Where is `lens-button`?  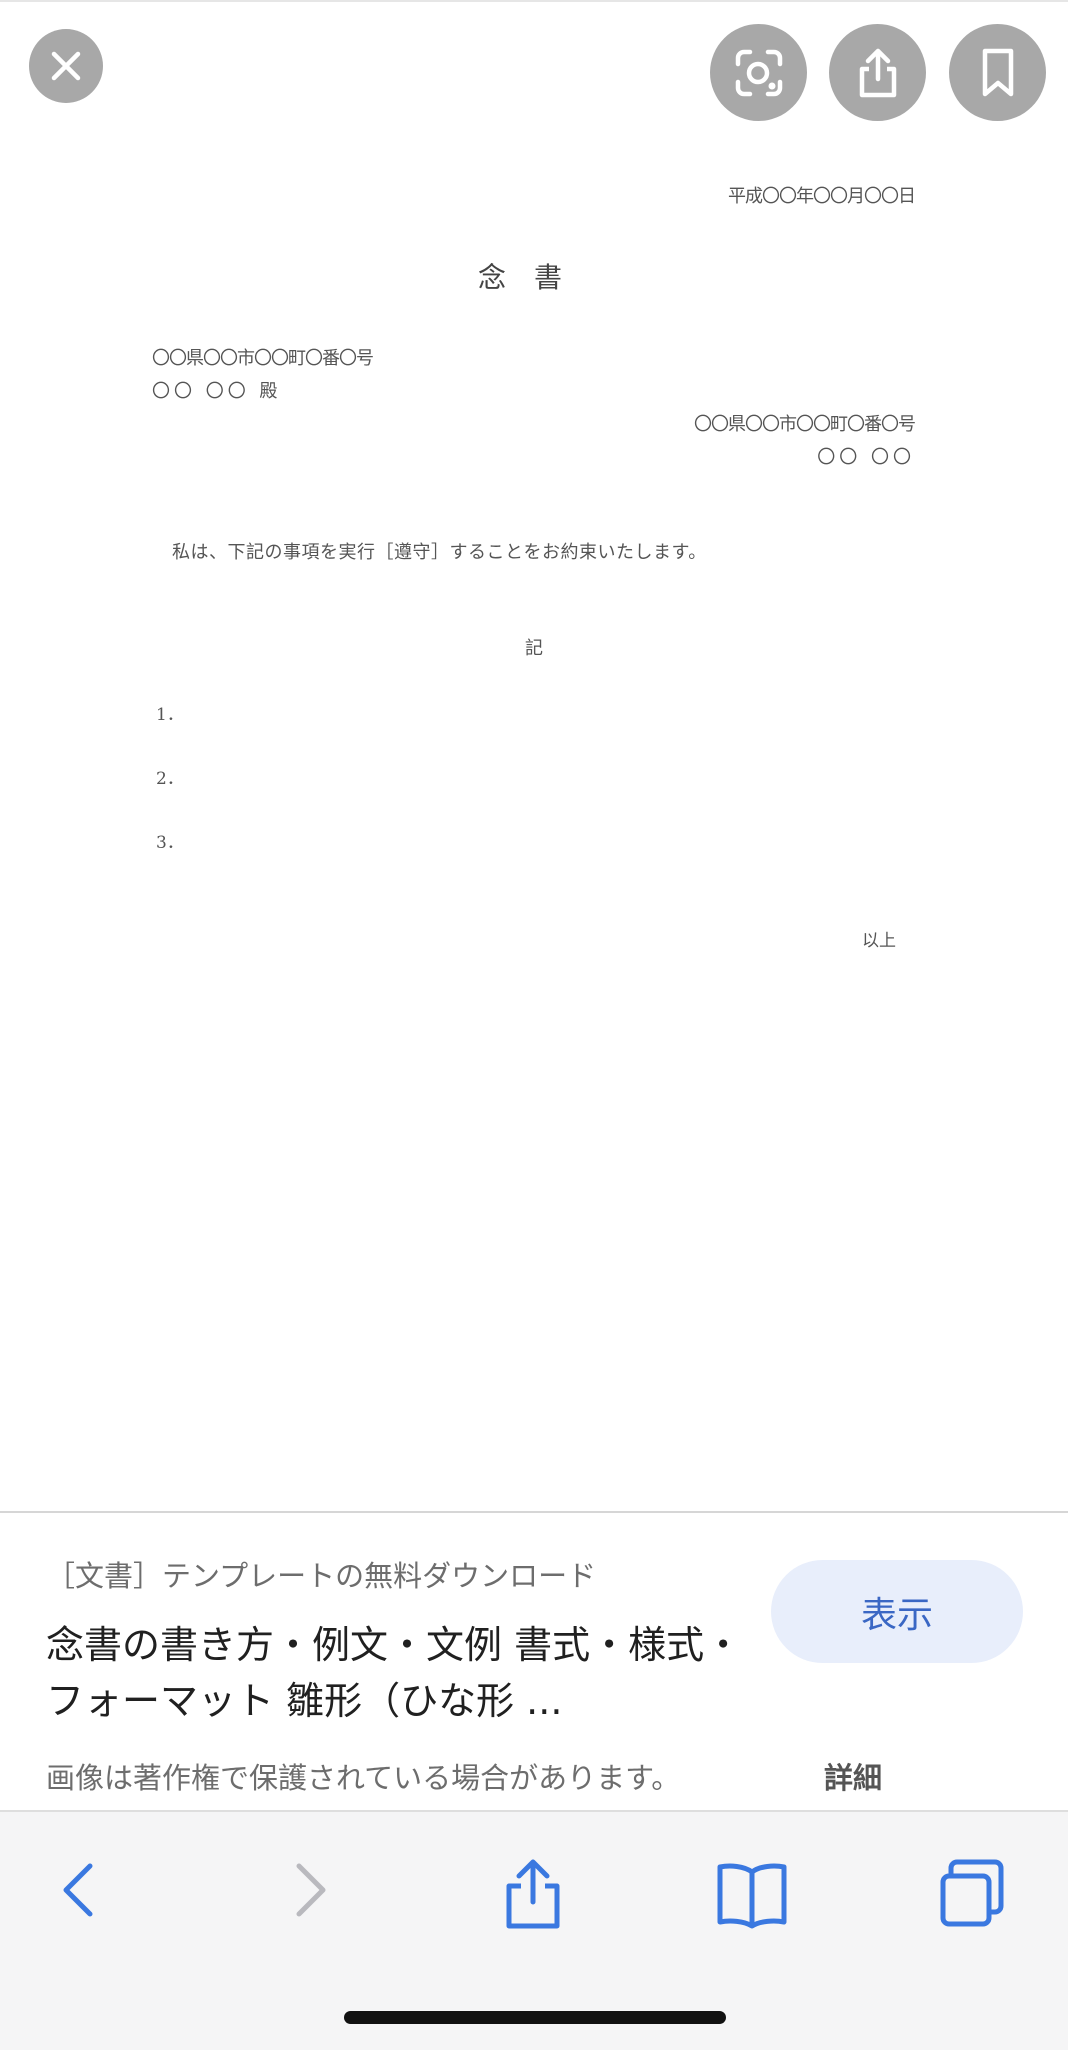
lens-button is located at coordinates (758, 72).